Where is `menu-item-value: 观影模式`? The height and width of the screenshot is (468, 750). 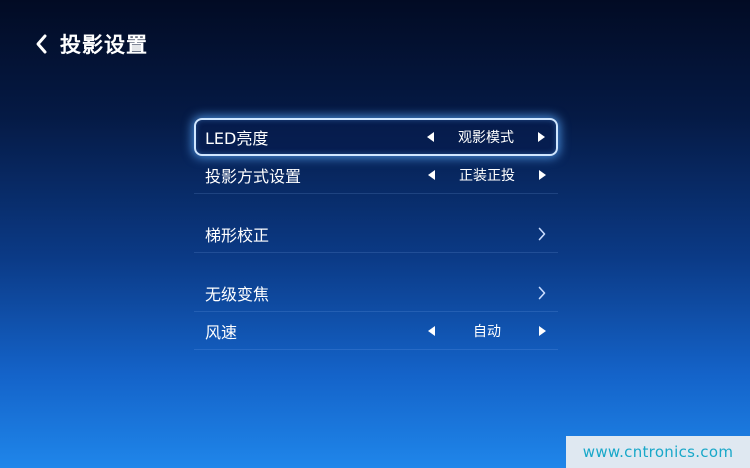 menu-item-value: 观影模式 is located at coordinates (486, 138).